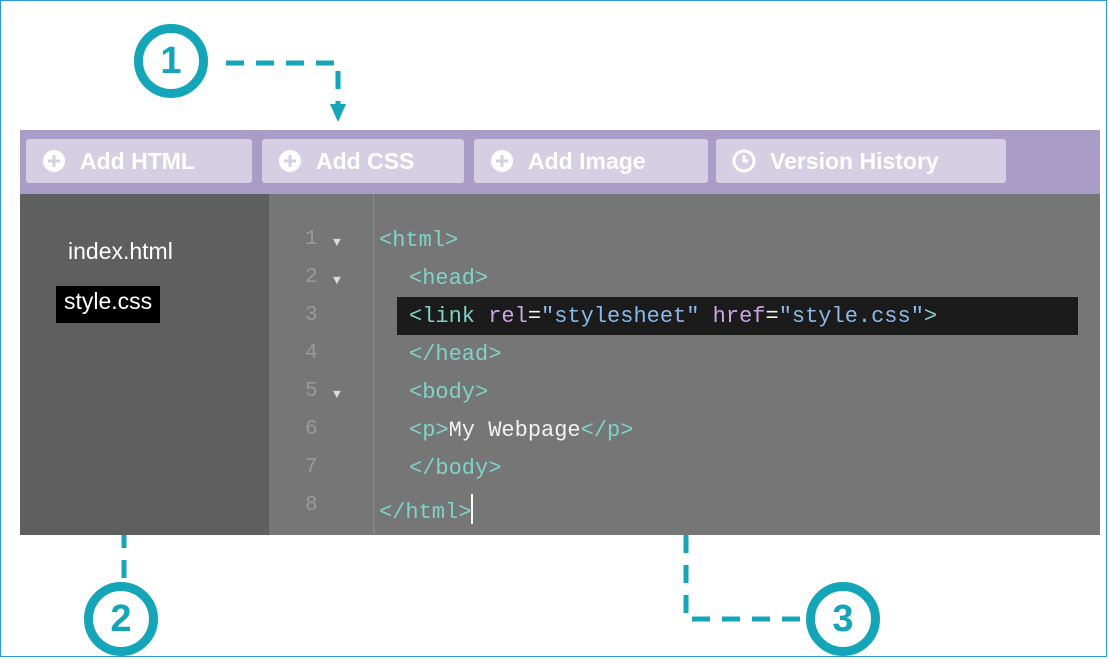 This screenshot has height=659, width=1109. I want to click on callout-2: 2, so click(121, 619).